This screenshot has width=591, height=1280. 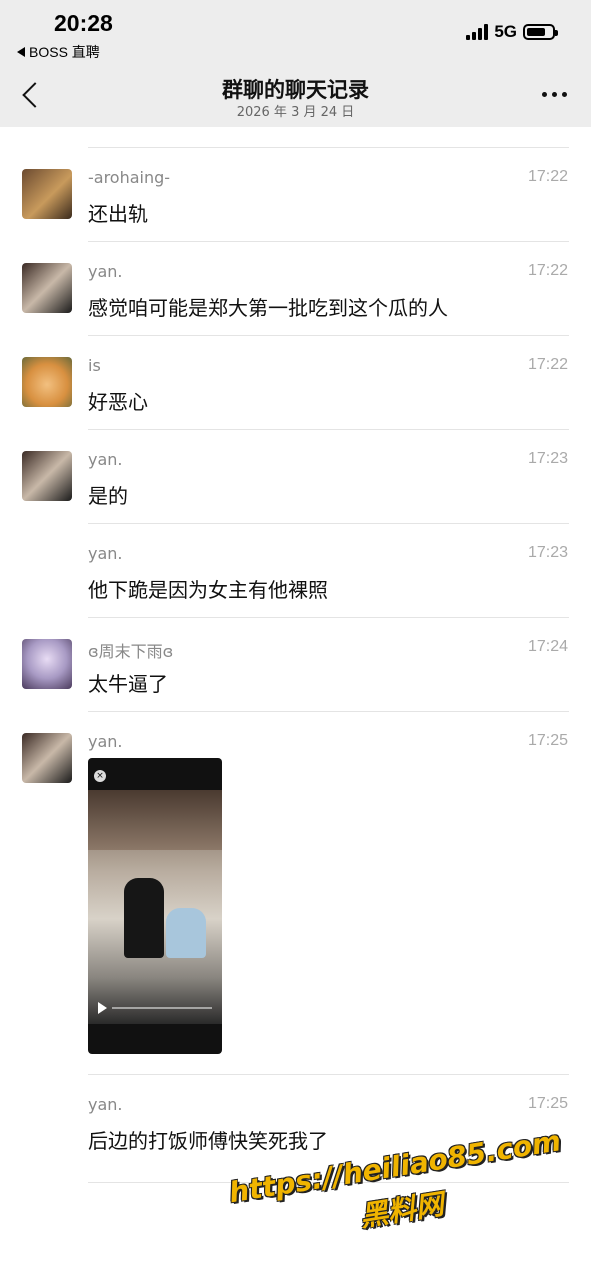 What do you see at coordinates (505, 31) in the screenshot?
I see `network-label: 5G` at bounding box center [505, 31].